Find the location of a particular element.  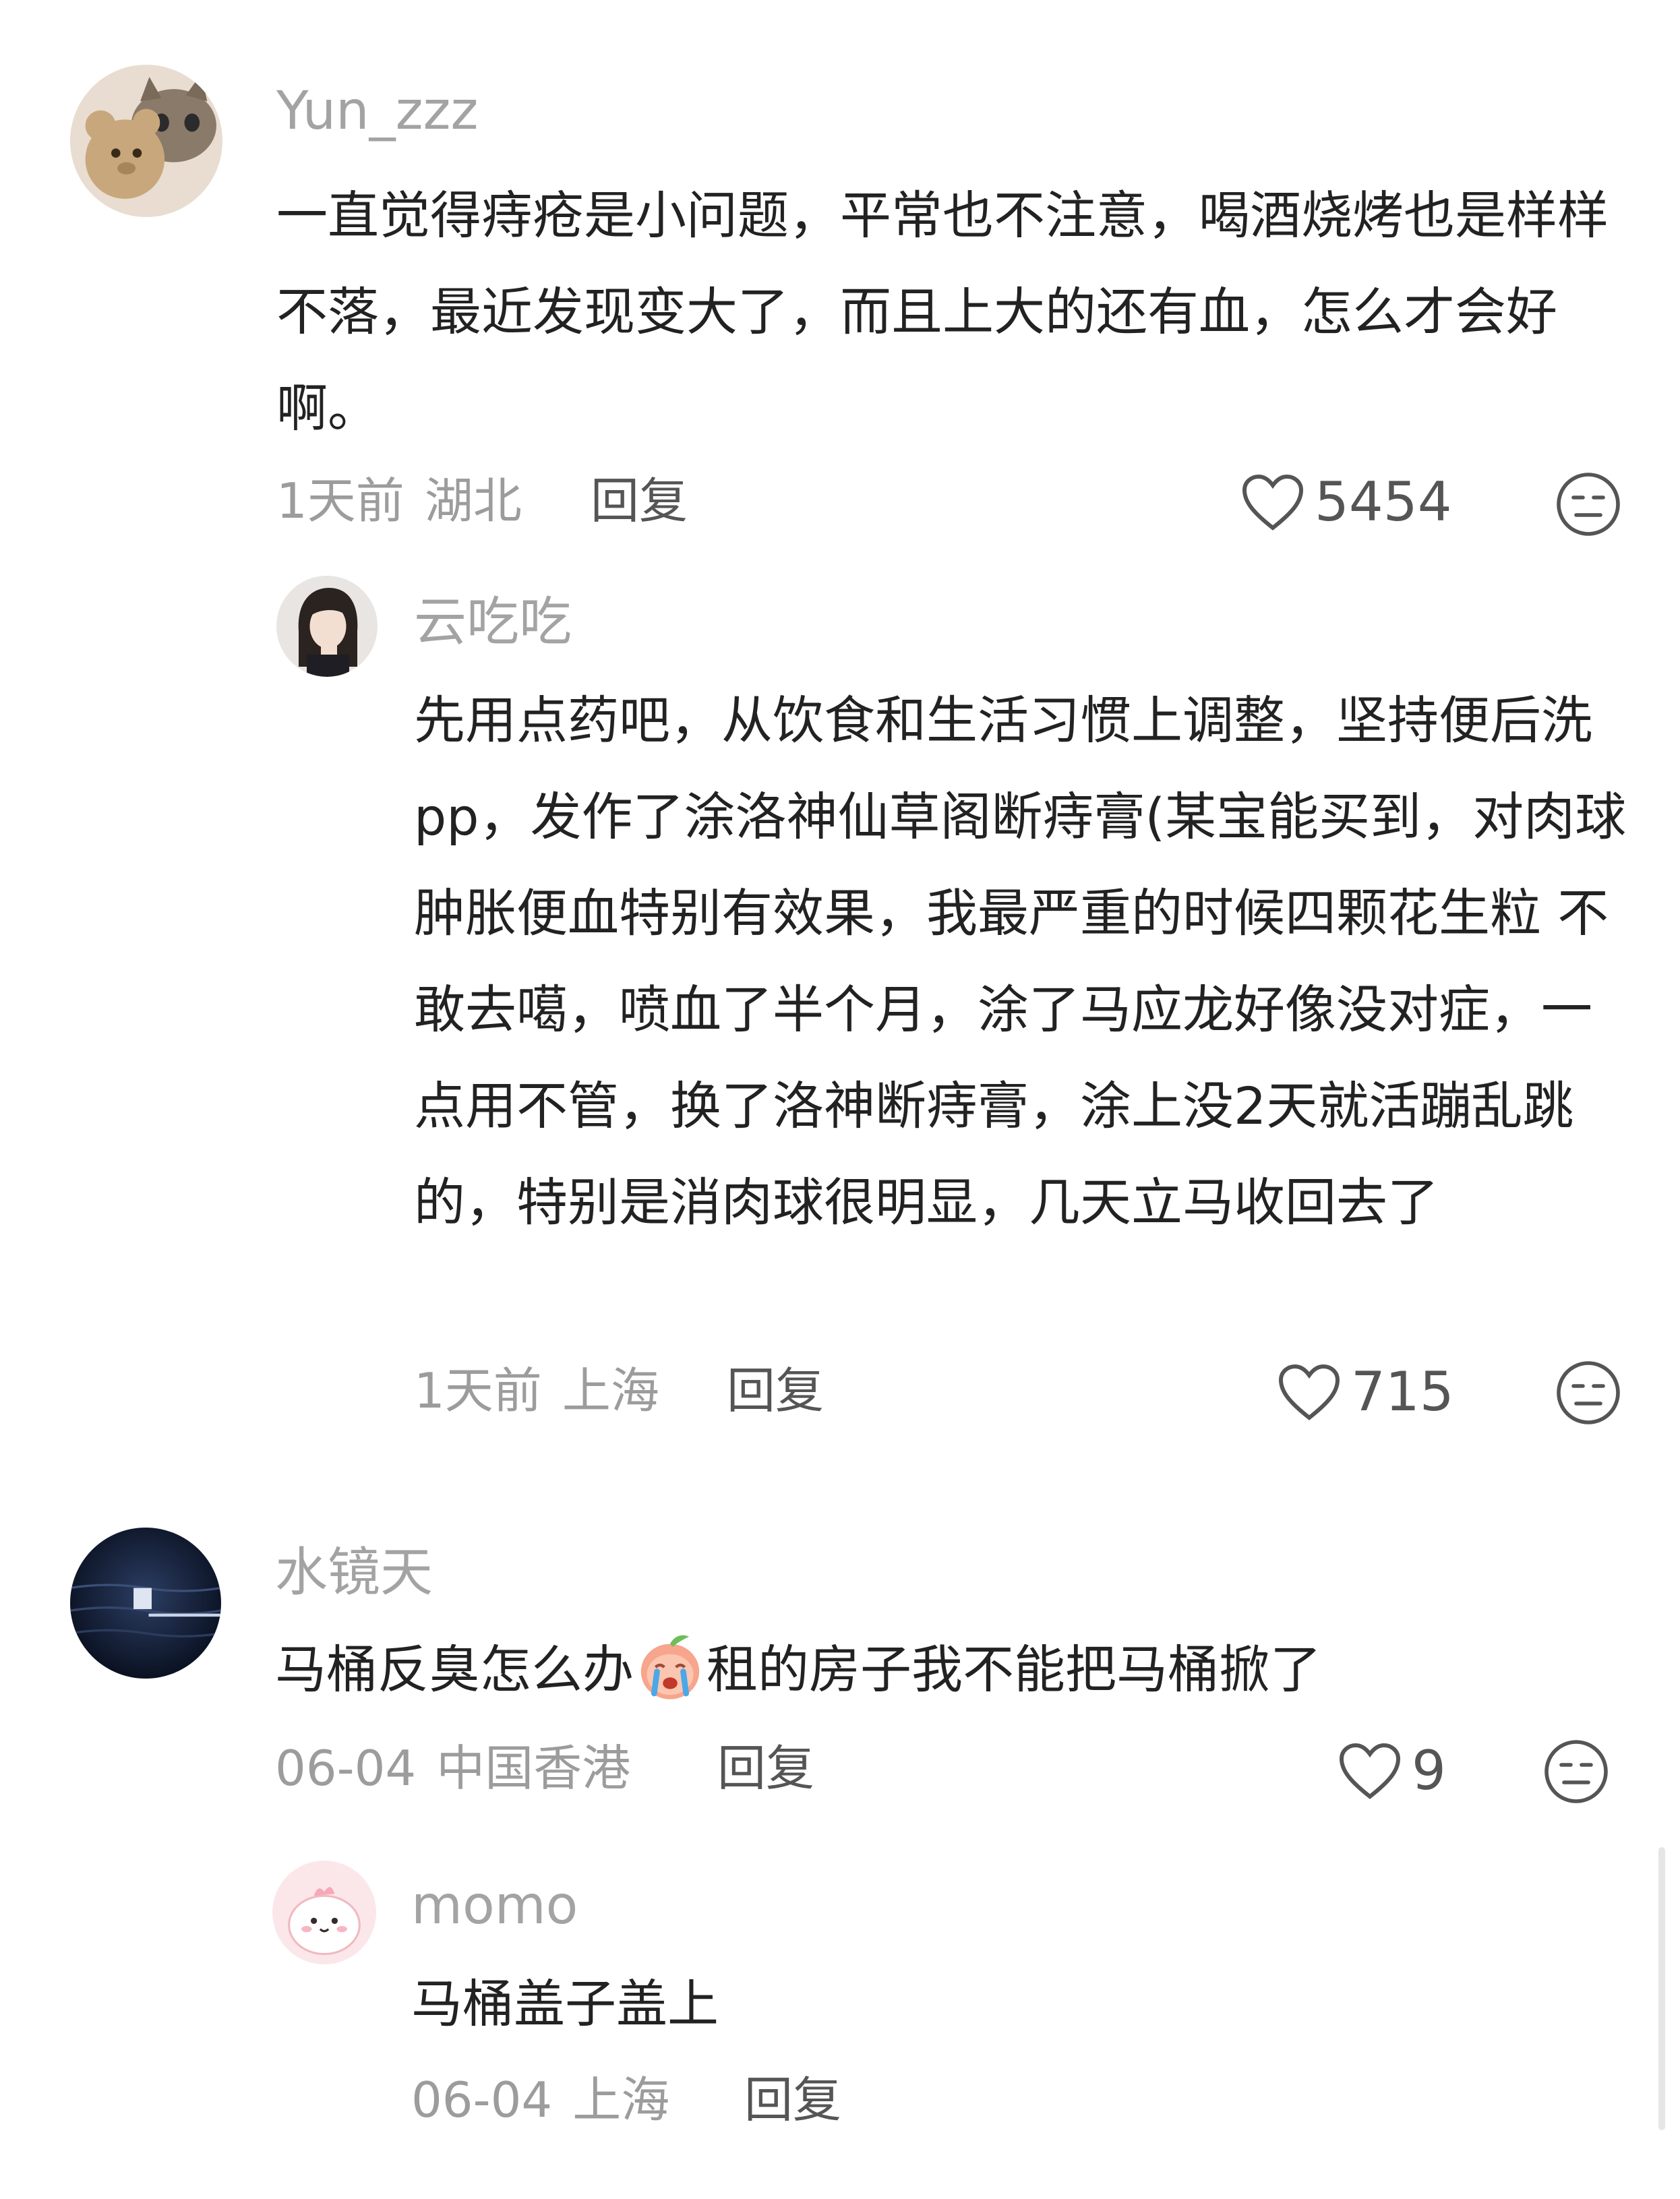

comment-meta: 06-04 上海 is located at coordinates (550, 2100).